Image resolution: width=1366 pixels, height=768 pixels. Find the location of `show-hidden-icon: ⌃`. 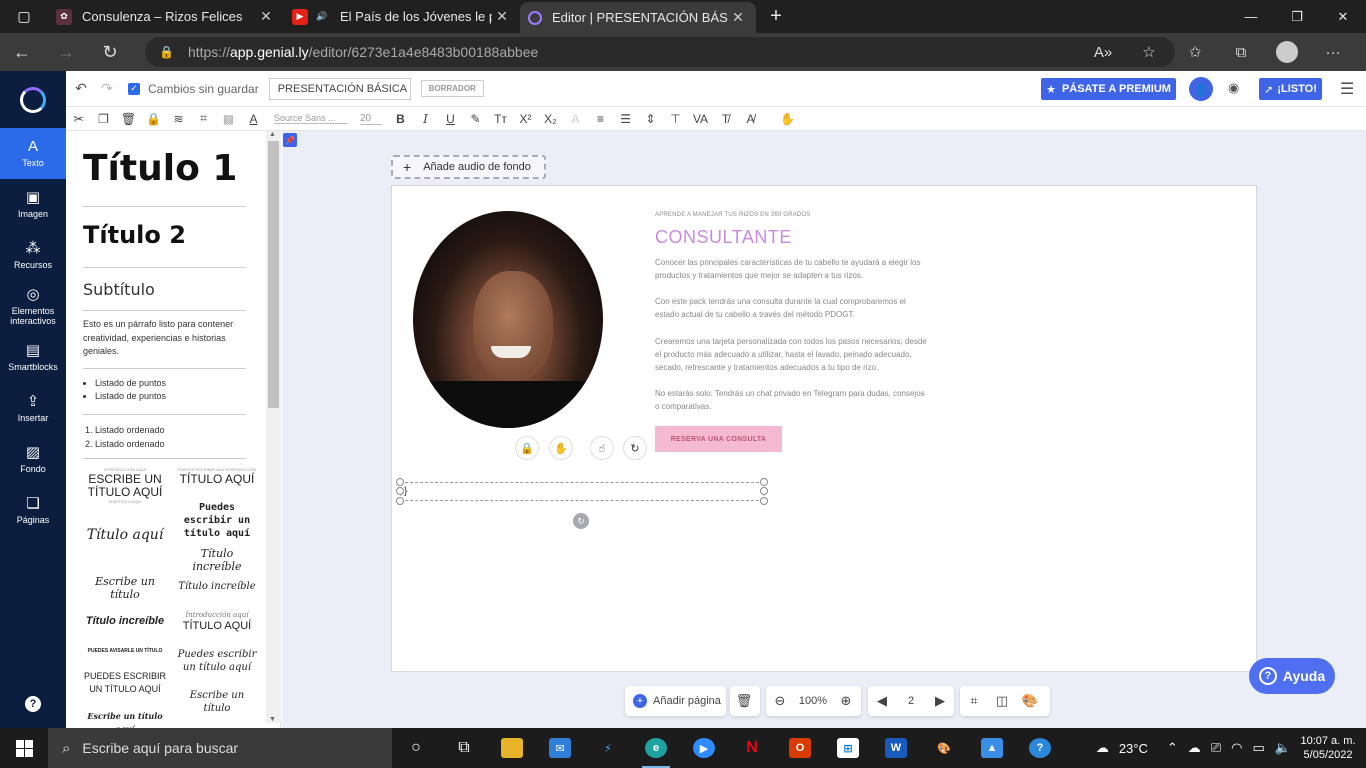

show-hidden-icon: ⌃ is located at coordinates (1172, 748).